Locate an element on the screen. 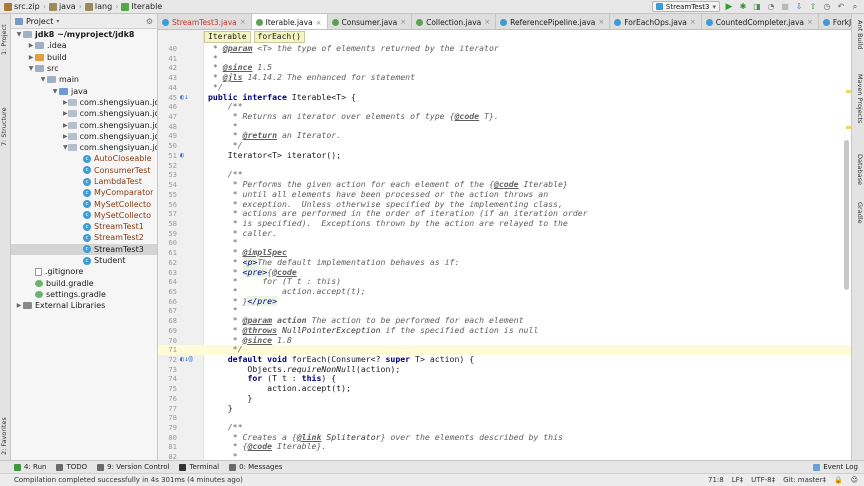 The width and height of the screenshot is (864, 486). editor-scrollbar is located at coordinates (846, 215).